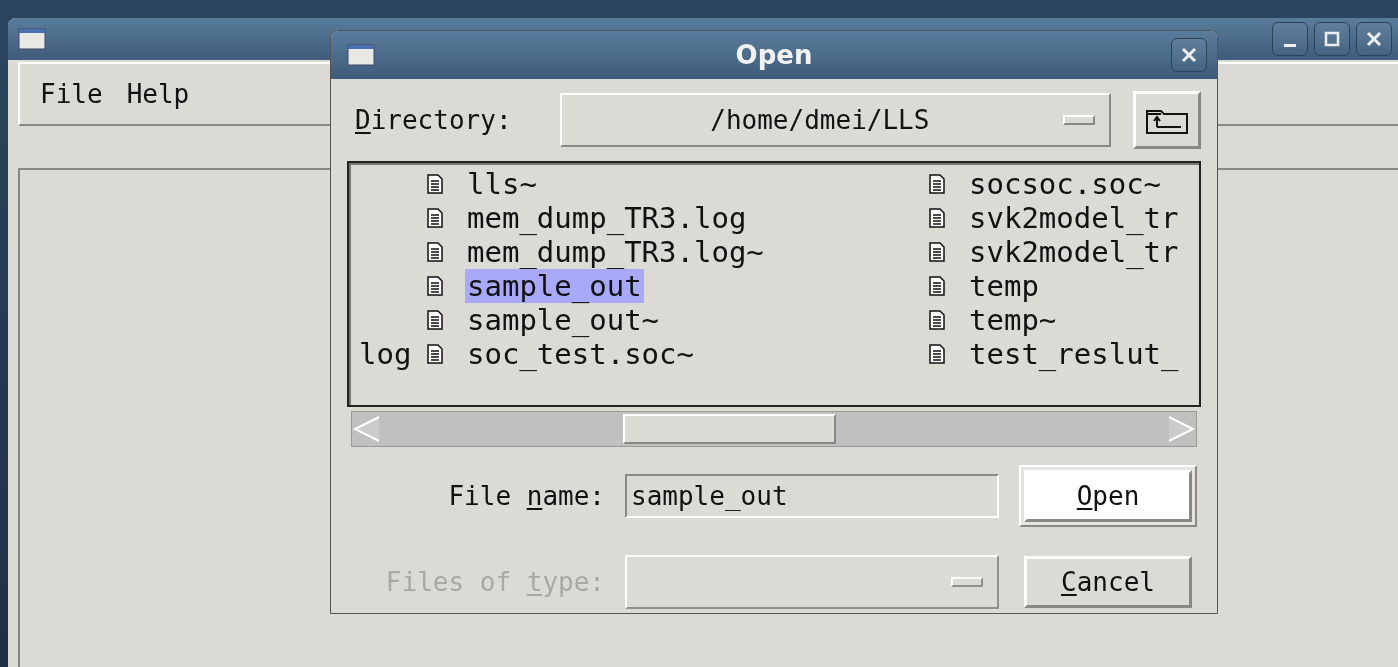  I want to click on file-name-field: sample_out, so click(812, 496).